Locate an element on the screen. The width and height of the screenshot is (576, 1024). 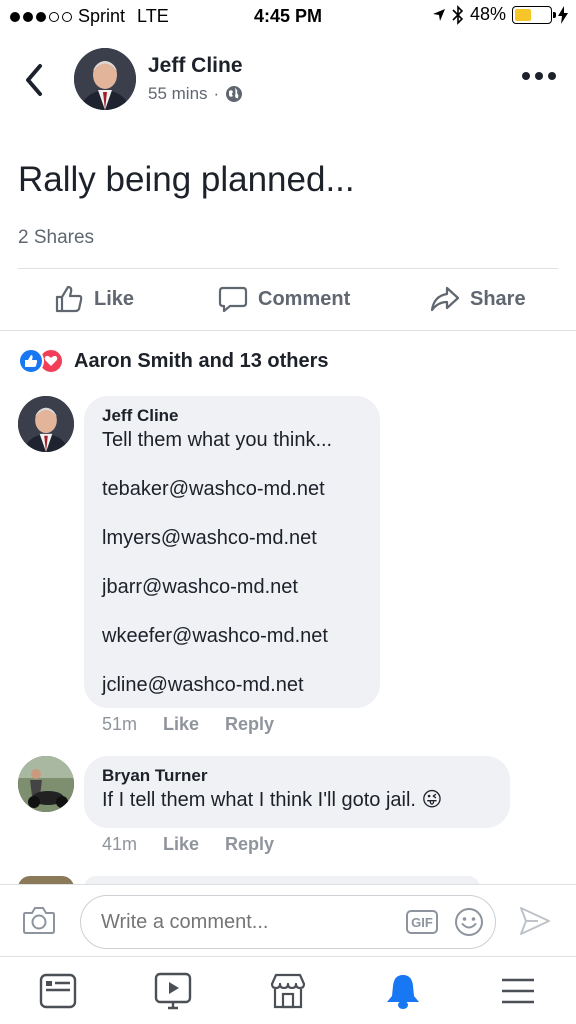
share-button: Share is located at coordinates (478, 299).